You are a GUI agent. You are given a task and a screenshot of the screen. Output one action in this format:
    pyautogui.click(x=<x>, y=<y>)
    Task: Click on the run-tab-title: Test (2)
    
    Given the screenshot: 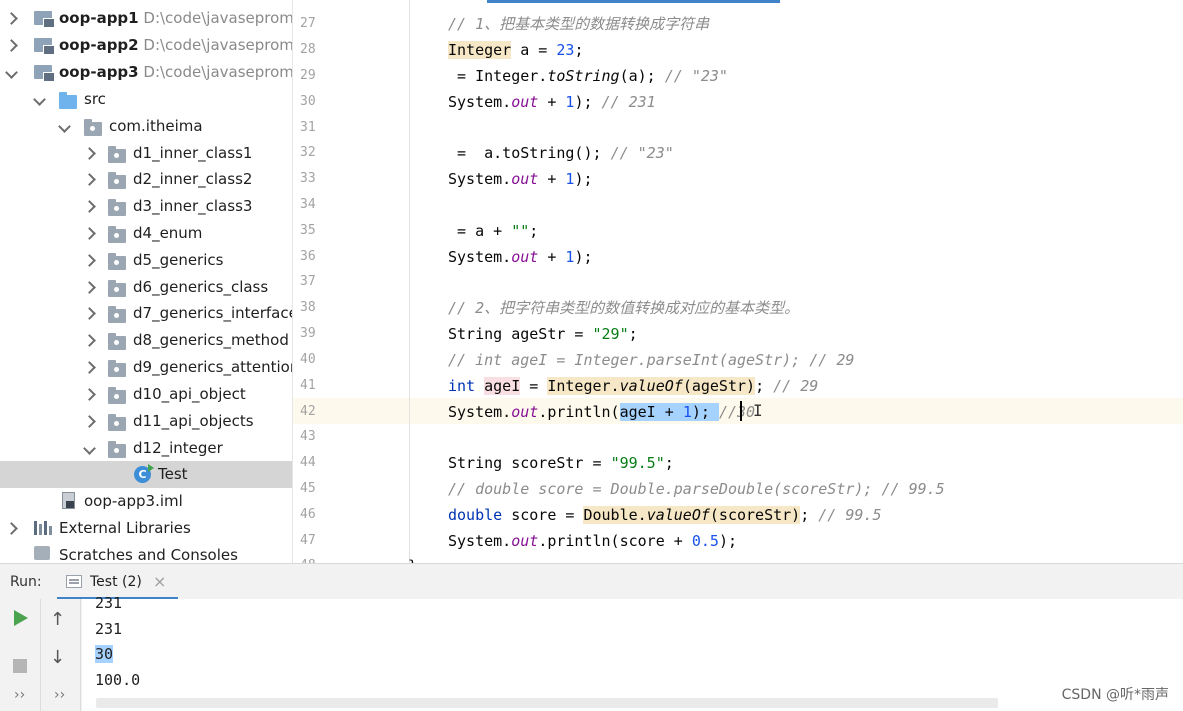 What is the action you would take?
    pyautogui.click(x=116, y=582)
    